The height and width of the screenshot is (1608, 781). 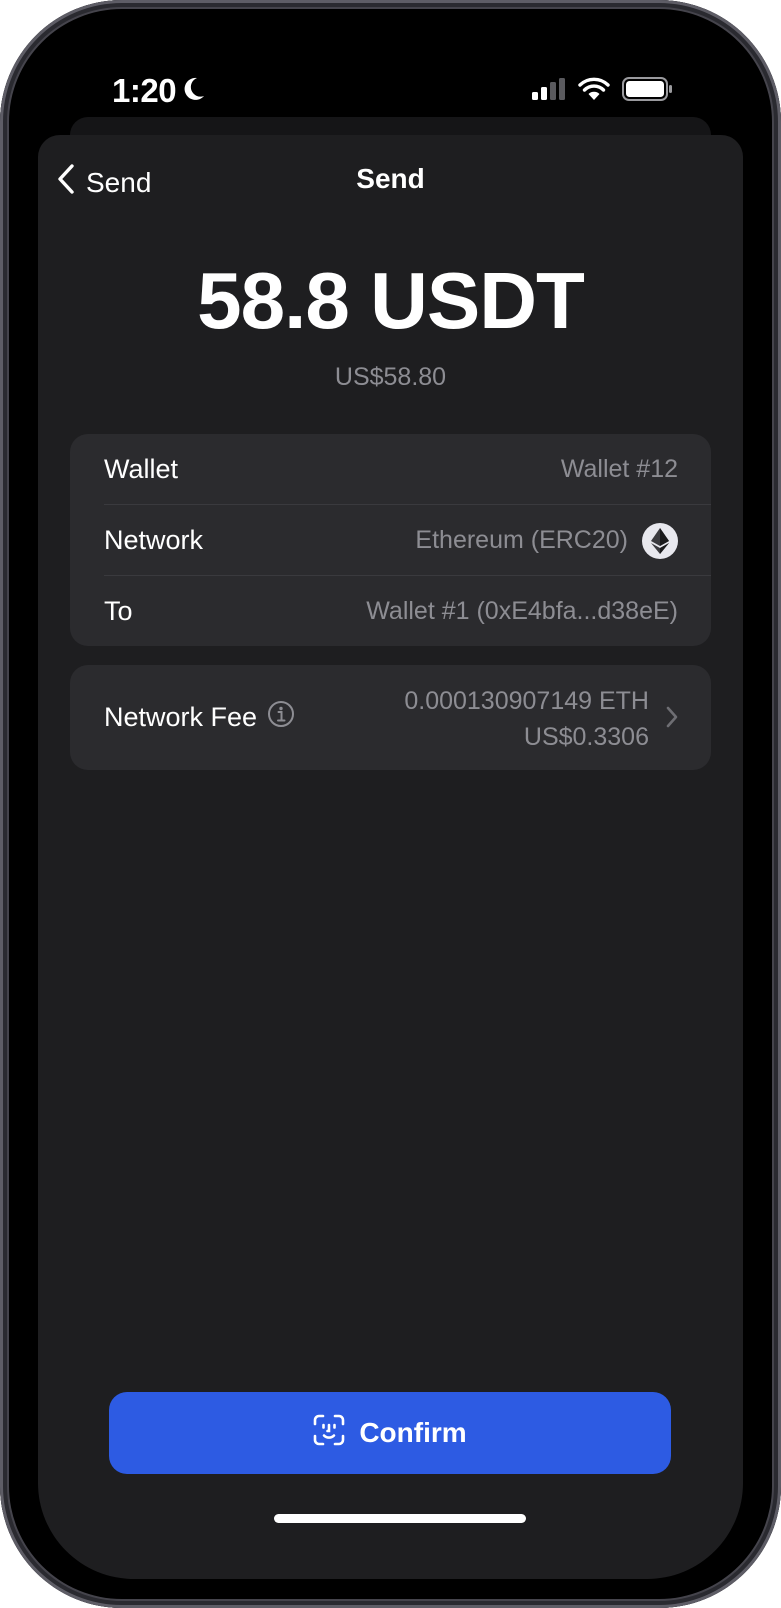 What do you see at coordinates (522, 611) in the screenshot?
I see `to-value: Wallet #1 (0xE4bfa...d38eE)` at bounding box center [522, 611].